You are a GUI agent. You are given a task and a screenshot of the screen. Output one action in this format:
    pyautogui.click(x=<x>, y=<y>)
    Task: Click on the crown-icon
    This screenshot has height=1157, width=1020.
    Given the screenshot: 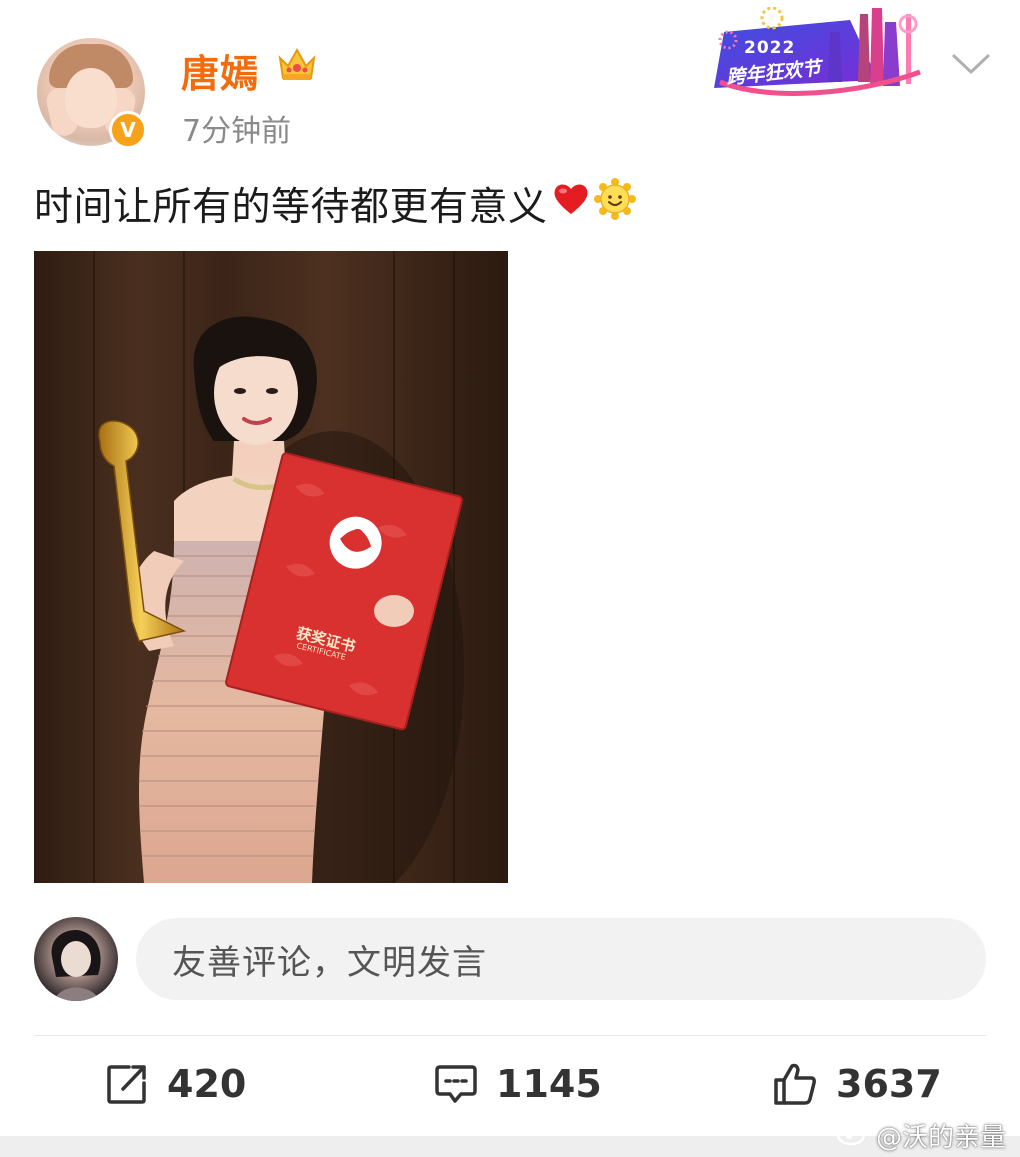 What is the action you would take?
    pyautogui.click(x=297, y=66)
    